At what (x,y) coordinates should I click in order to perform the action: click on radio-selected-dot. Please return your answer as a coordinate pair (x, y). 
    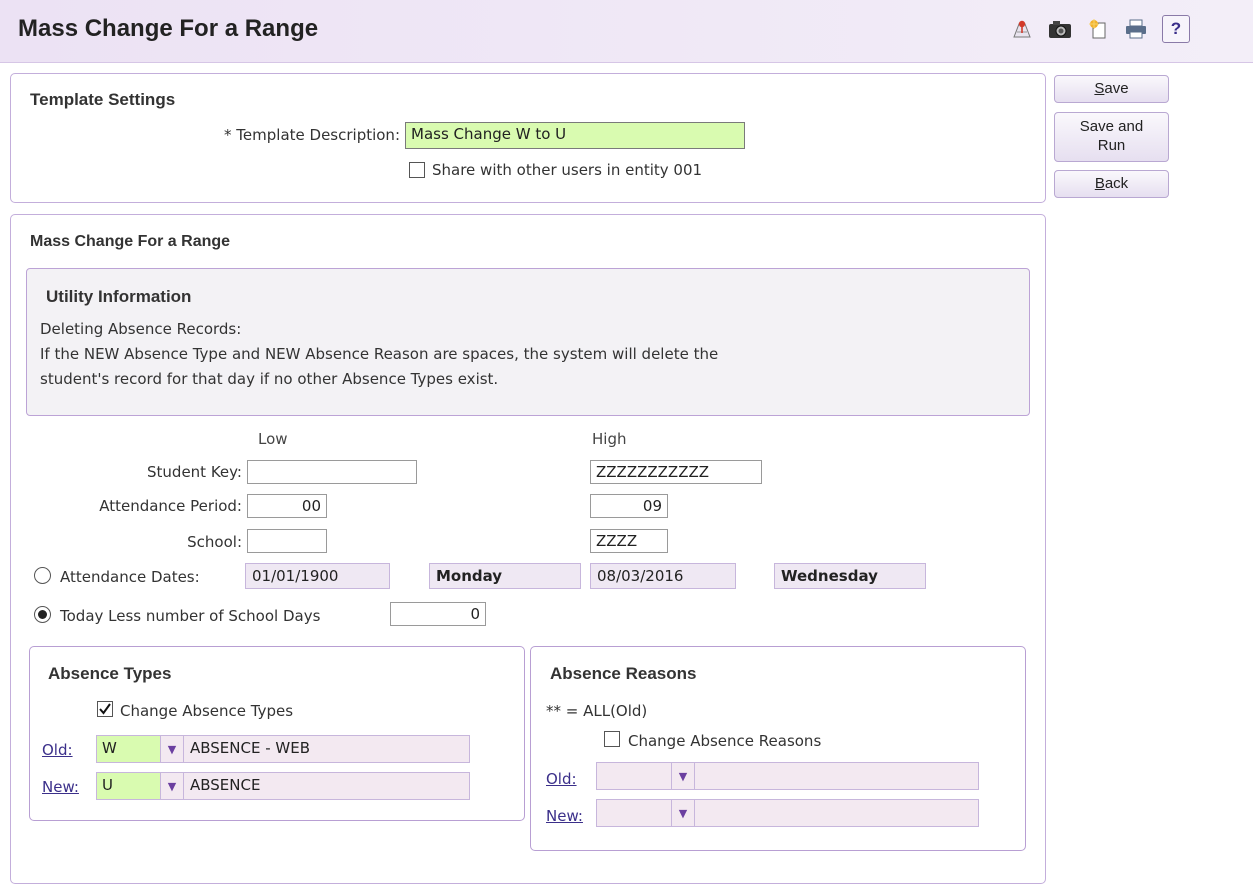
    Looking at the image, I should click on (42, 614).